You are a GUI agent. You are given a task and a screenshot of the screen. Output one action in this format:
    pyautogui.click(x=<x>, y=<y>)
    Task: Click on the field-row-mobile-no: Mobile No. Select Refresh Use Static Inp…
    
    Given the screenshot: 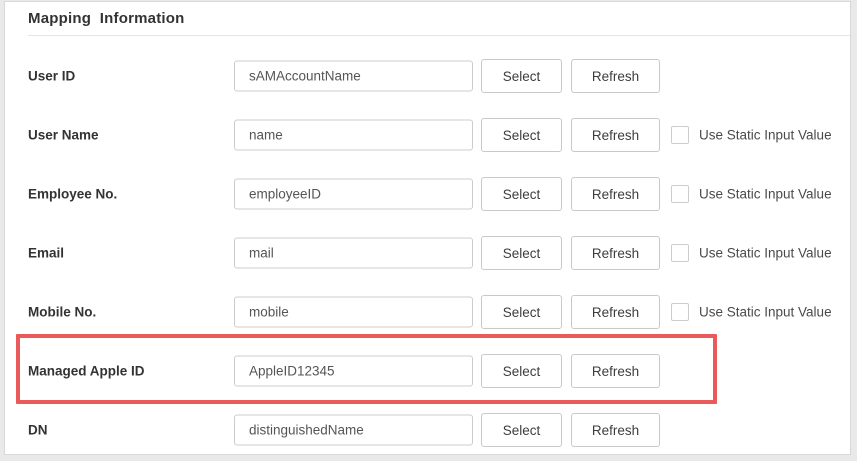 What is the action you would take?
    pyautogui.click(x=427, y=312)
    